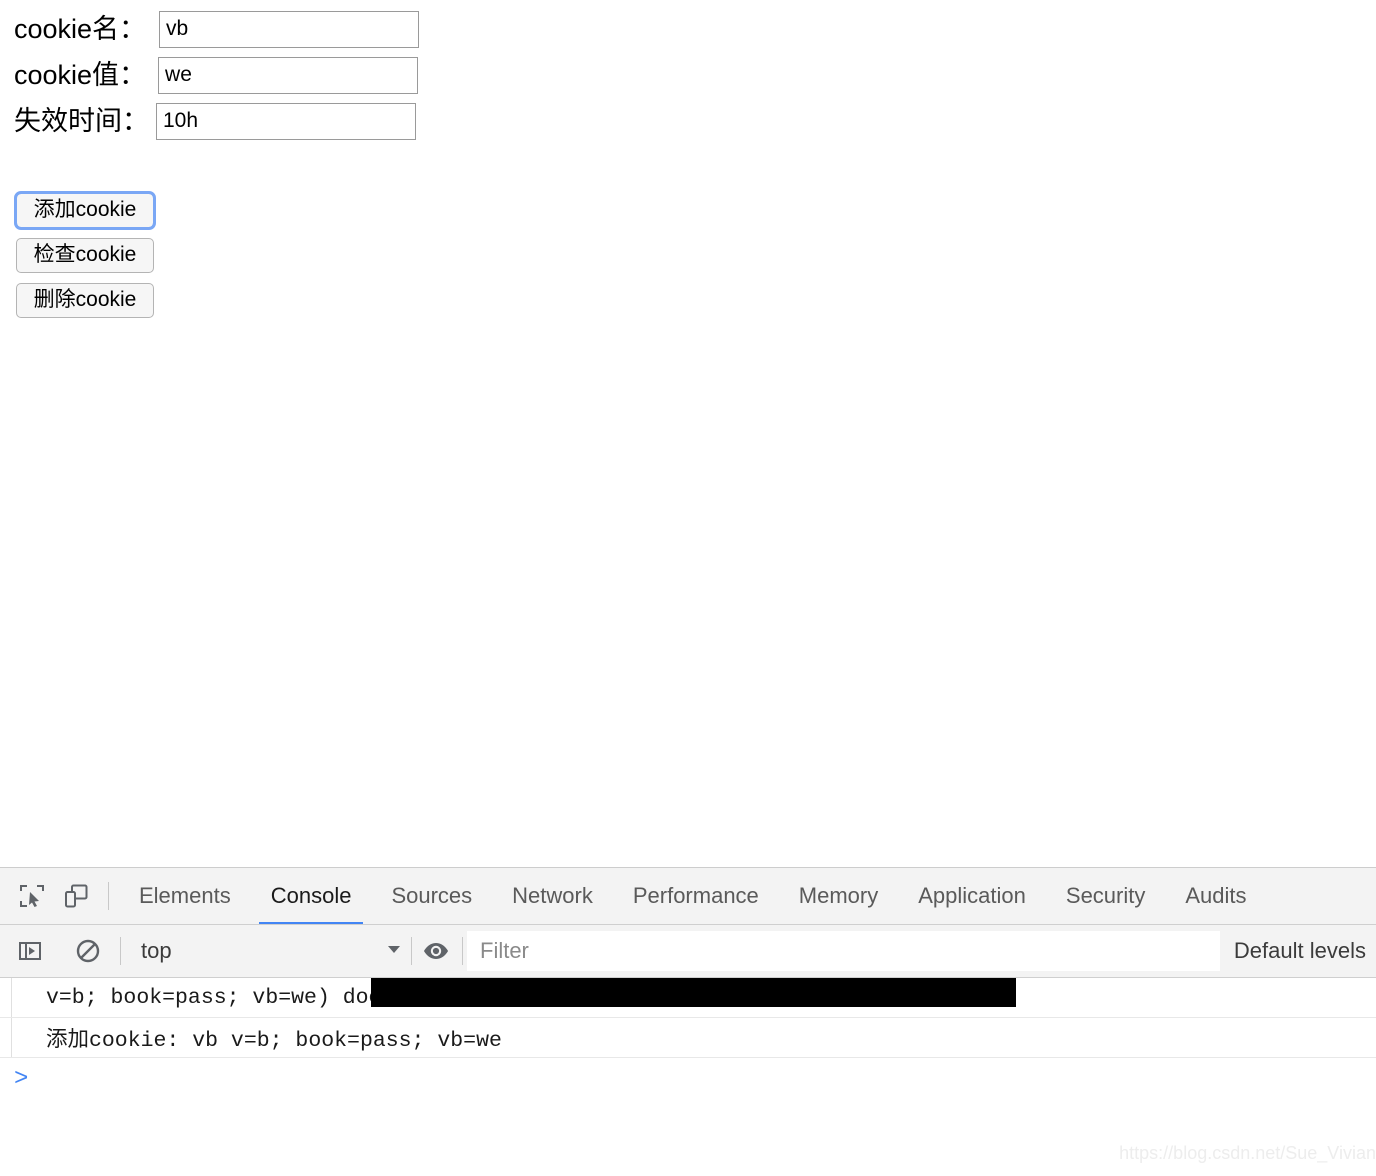  I want to click on console-level-select: Default levels, so click(1298, 951).